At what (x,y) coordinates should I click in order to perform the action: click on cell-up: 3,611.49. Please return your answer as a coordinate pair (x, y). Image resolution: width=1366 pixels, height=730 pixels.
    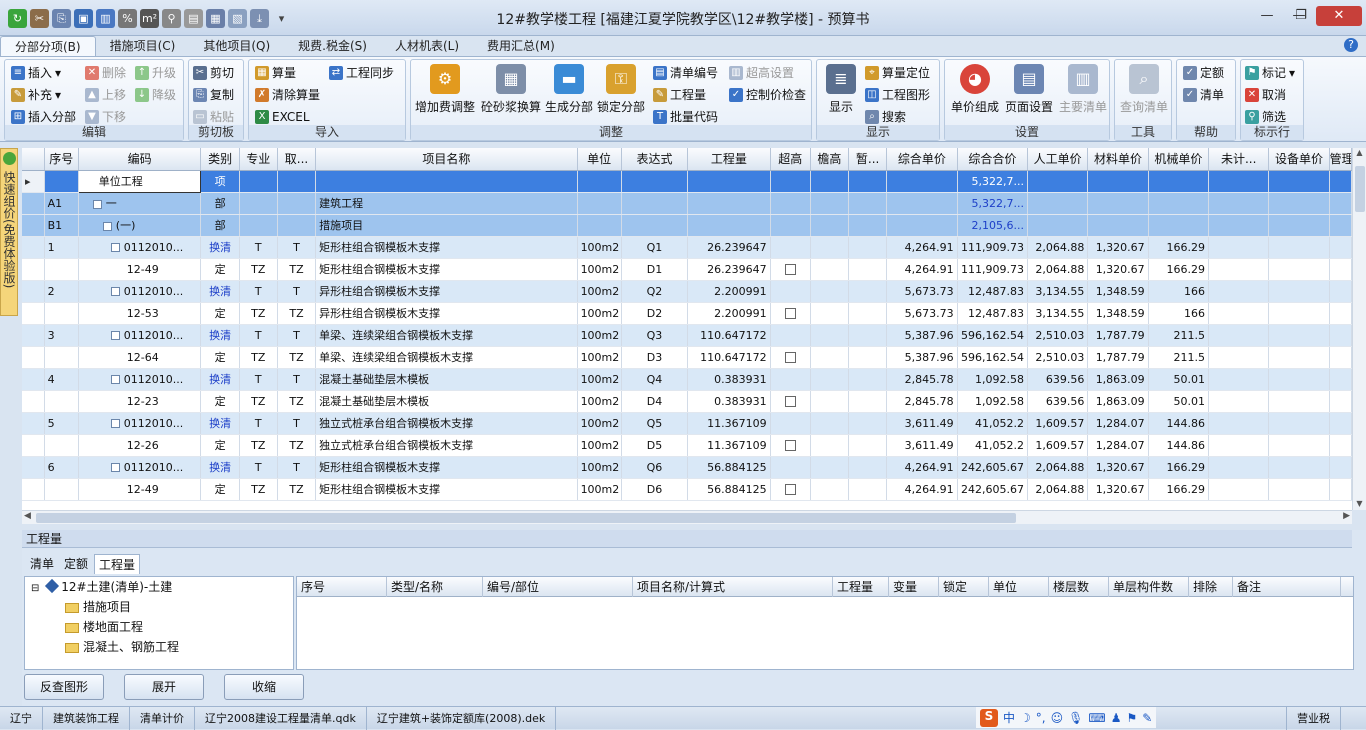
    Looking at the image, I should click on (922, 445).